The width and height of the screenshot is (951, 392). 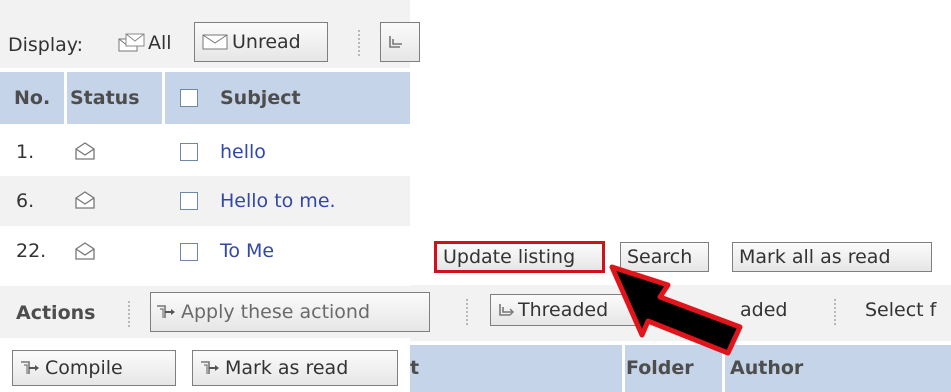 I want to click on mark-read-icon, so click(x=210, y=368).